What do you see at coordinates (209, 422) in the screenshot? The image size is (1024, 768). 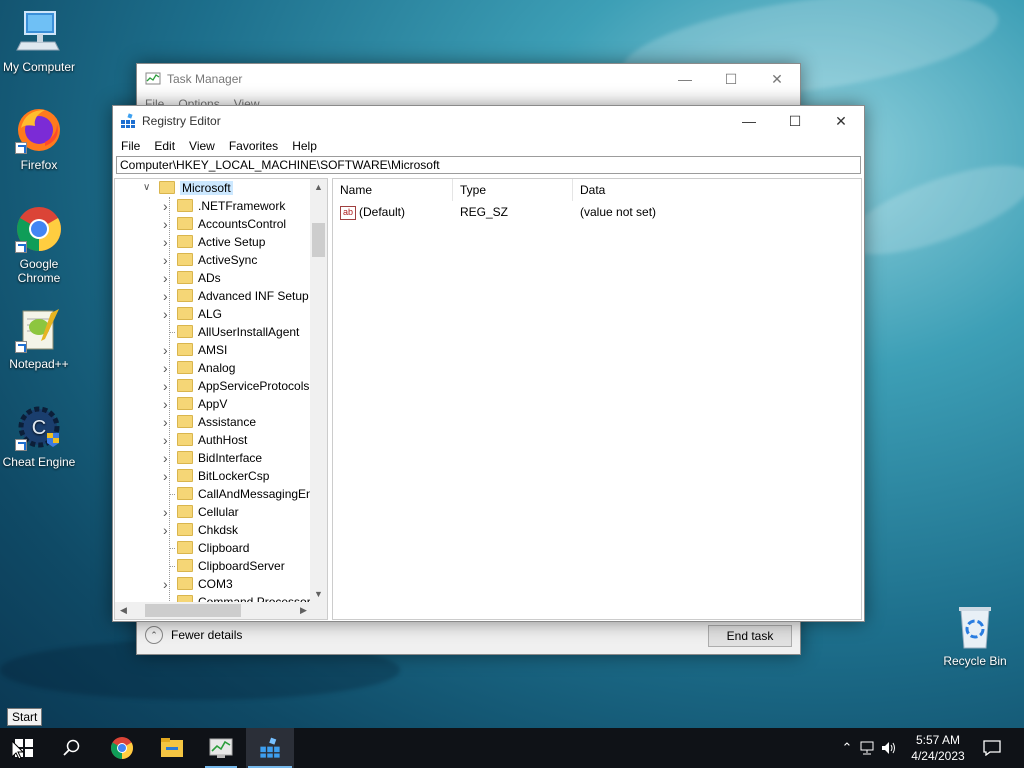 I see `tree-item: › Assistance` at bounding box center [209, 422].